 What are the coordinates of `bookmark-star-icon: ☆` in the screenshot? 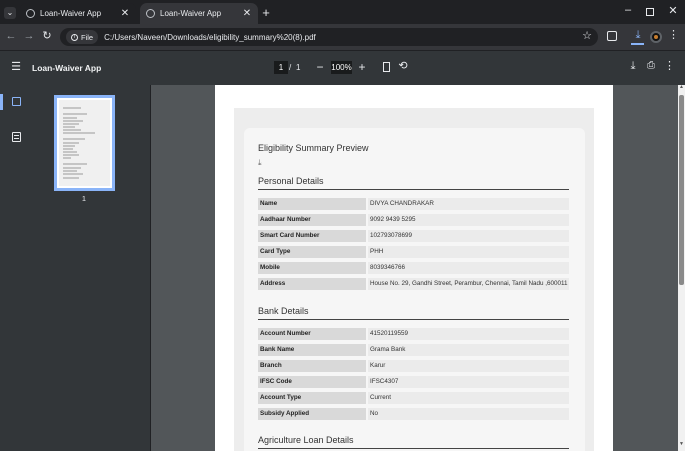 It's located at (587, 36).